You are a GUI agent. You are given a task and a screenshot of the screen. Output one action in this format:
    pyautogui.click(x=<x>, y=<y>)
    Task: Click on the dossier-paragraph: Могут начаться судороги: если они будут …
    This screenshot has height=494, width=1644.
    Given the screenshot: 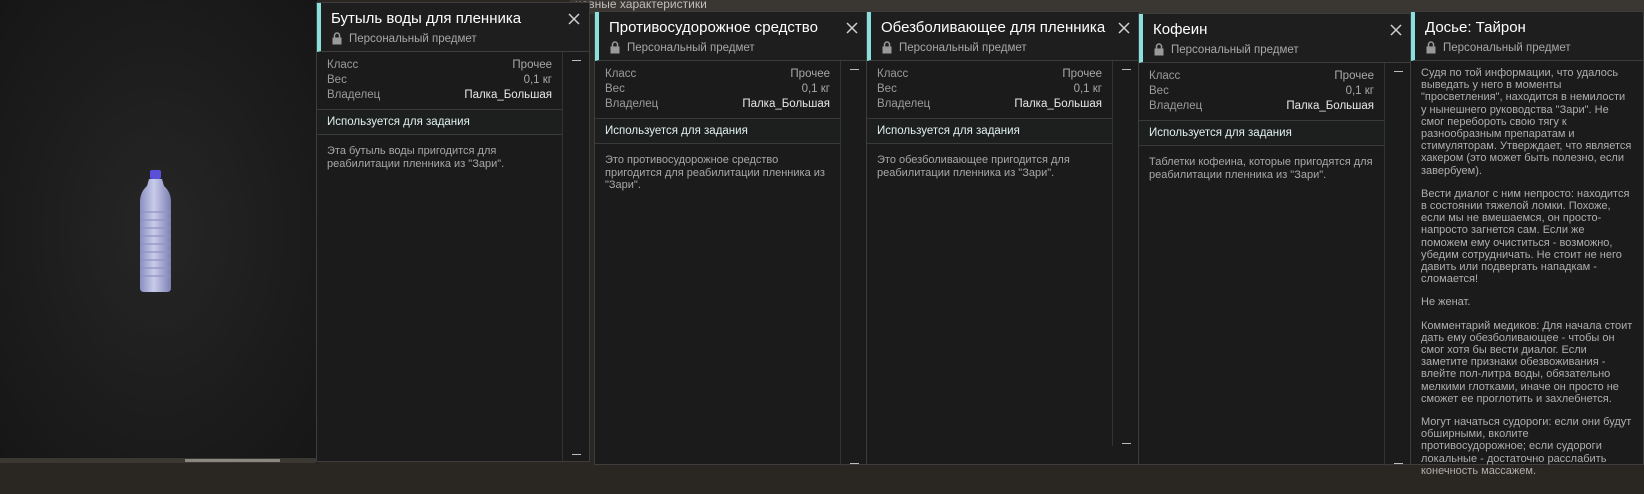 What is the action you would take?
    pyautogui.click(x=1526, y=446)
    